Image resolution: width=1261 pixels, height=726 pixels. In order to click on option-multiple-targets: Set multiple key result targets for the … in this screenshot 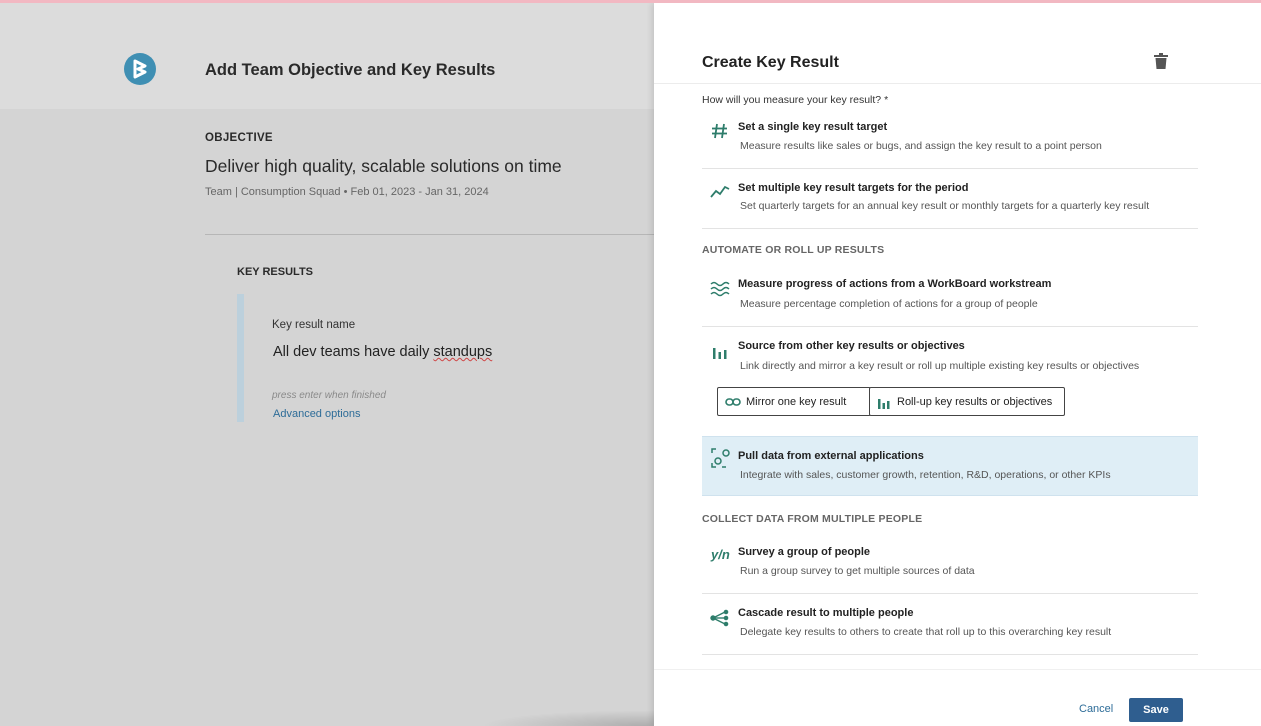, I will do `click(950, 203)`.